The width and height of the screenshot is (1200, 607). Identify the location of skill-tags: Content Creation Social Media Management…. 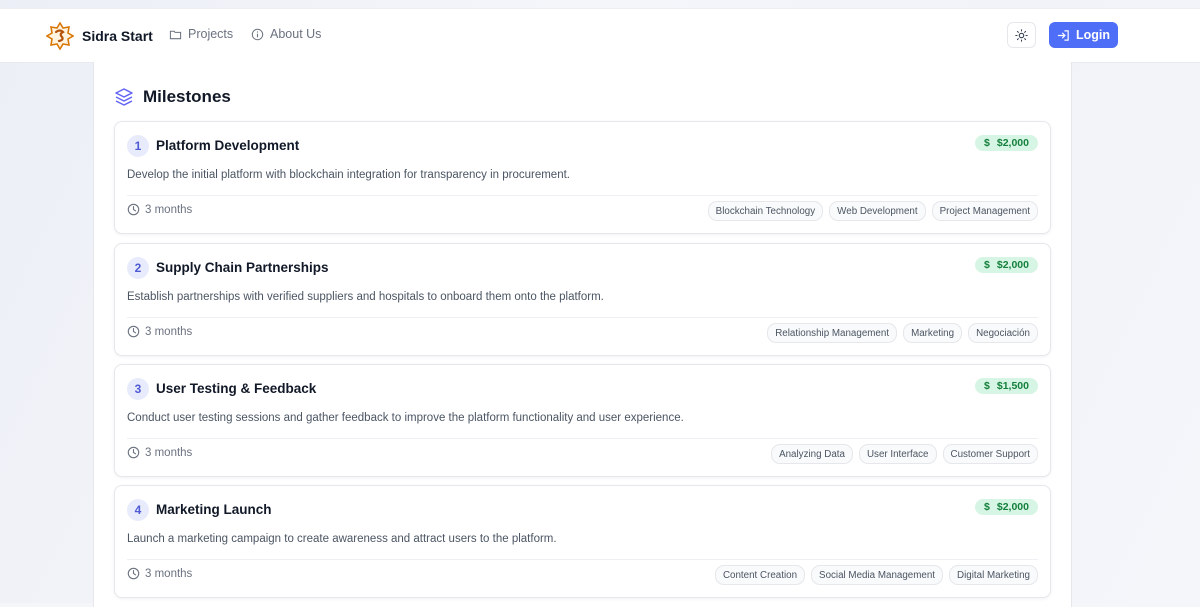
(876, 575).